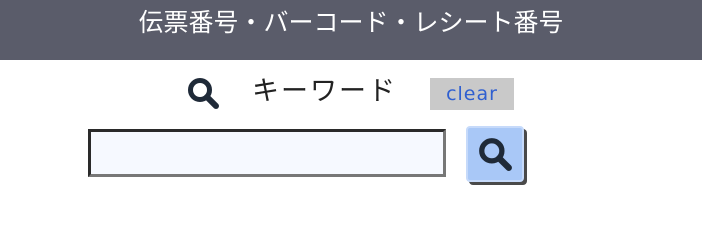  I want to click on search-input, so click(267, 153).